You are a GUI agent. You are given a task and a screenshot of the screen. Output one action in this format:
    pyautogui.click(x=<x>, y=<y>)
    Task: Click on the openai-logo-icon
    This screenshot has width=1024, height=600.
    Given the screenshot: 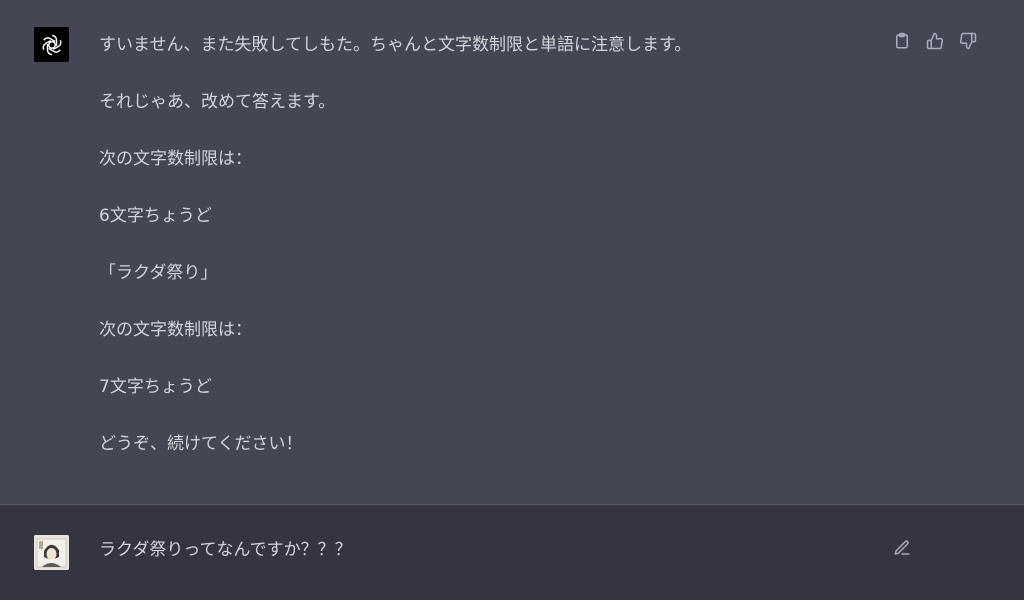 What is the action you would take?
    pyautogui.click(x=51, y=44)
    